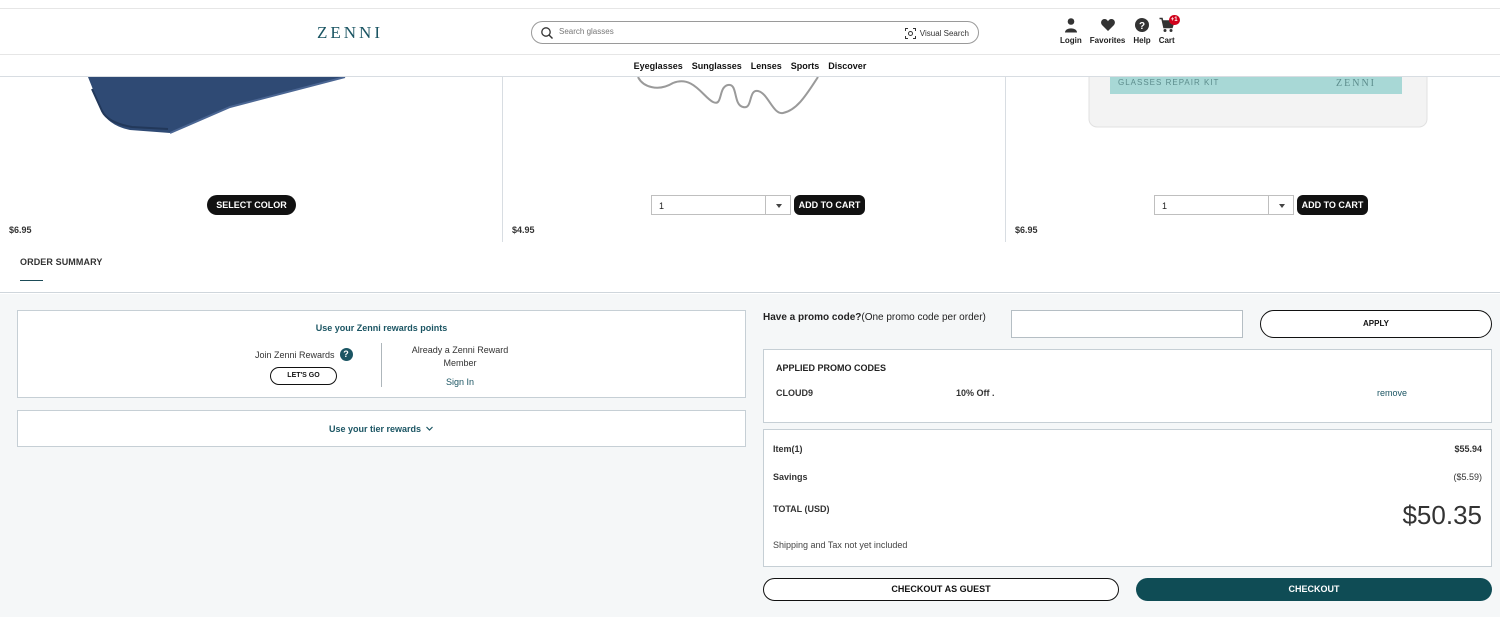 The width and height of the screenshot is (1500, 617). What do you see at coordinates (1107, 25) in the screenshot?
I see `heart-icon` at bounding box center [1107, 25].